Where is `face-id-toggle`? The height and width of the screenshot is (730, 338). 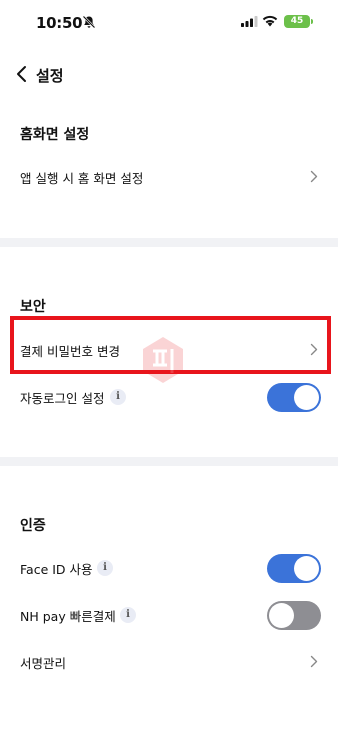 face-id-toggle is located at coordinates (294, 568).